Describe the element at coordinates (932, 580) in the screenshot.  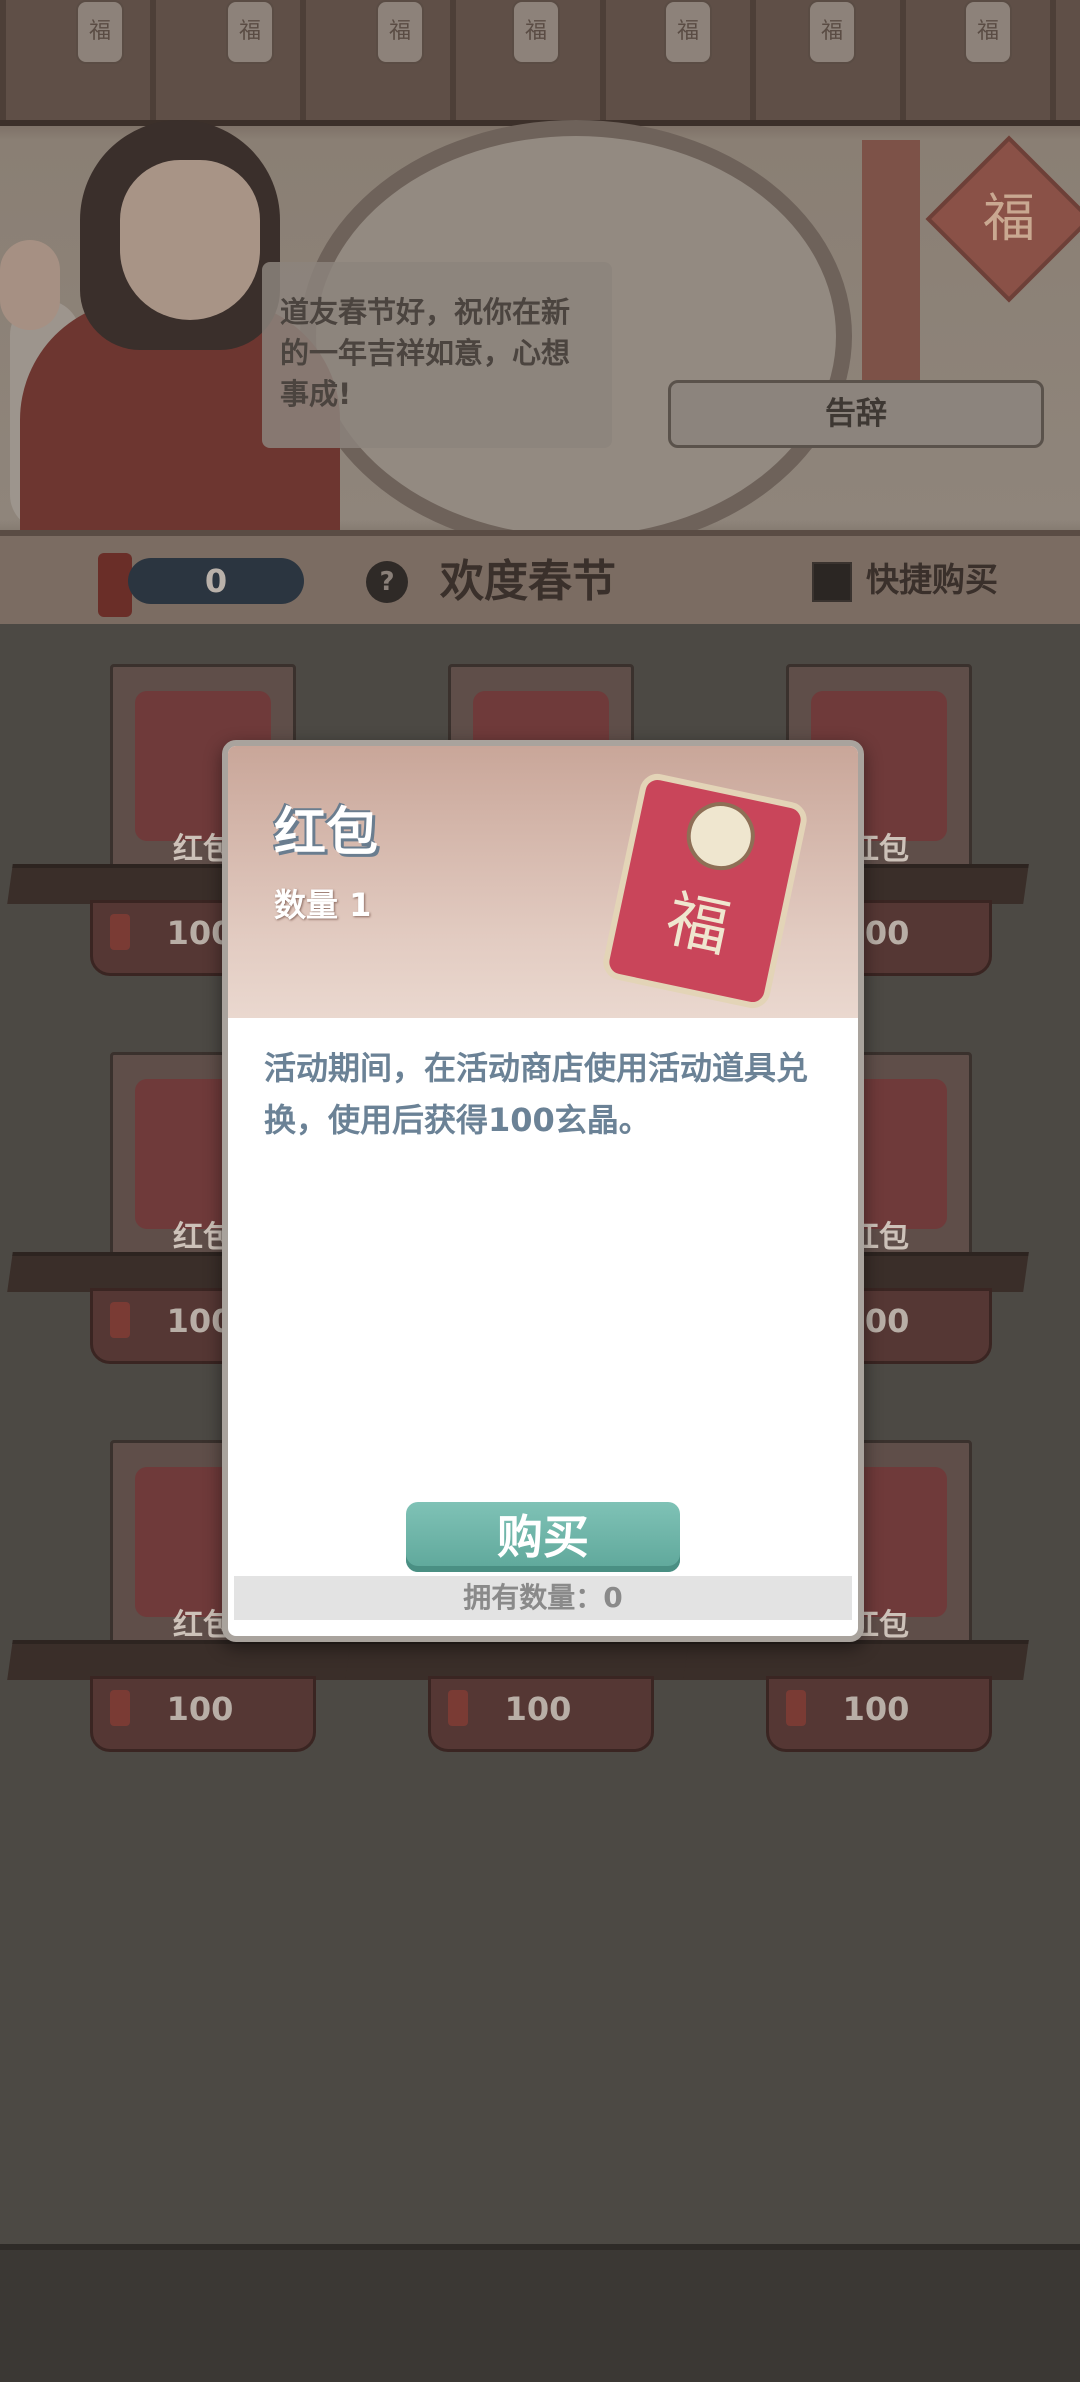
I see `quick-buy-label: 快捷购买` at that location.